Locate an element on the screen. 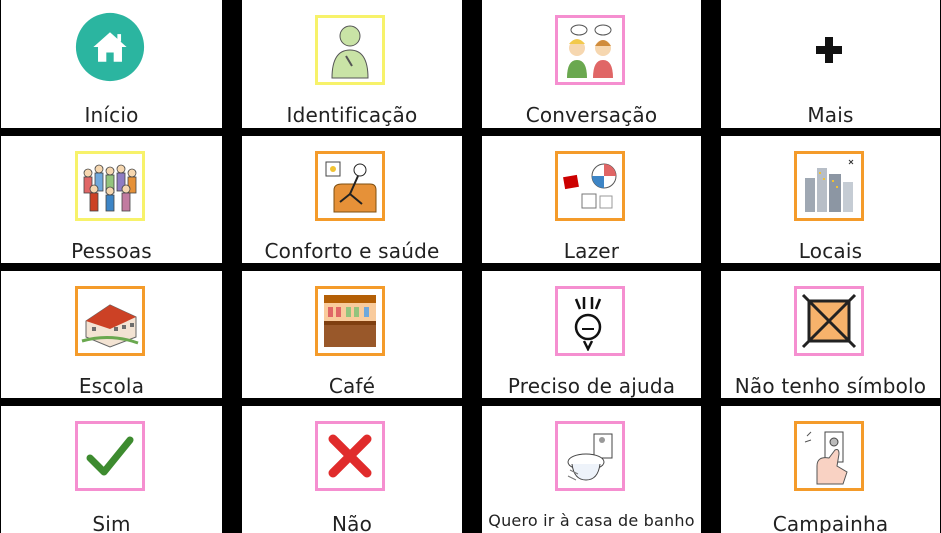 This screenshot has height=533, width=941. plus-icon is located at coordinates (828, 50).